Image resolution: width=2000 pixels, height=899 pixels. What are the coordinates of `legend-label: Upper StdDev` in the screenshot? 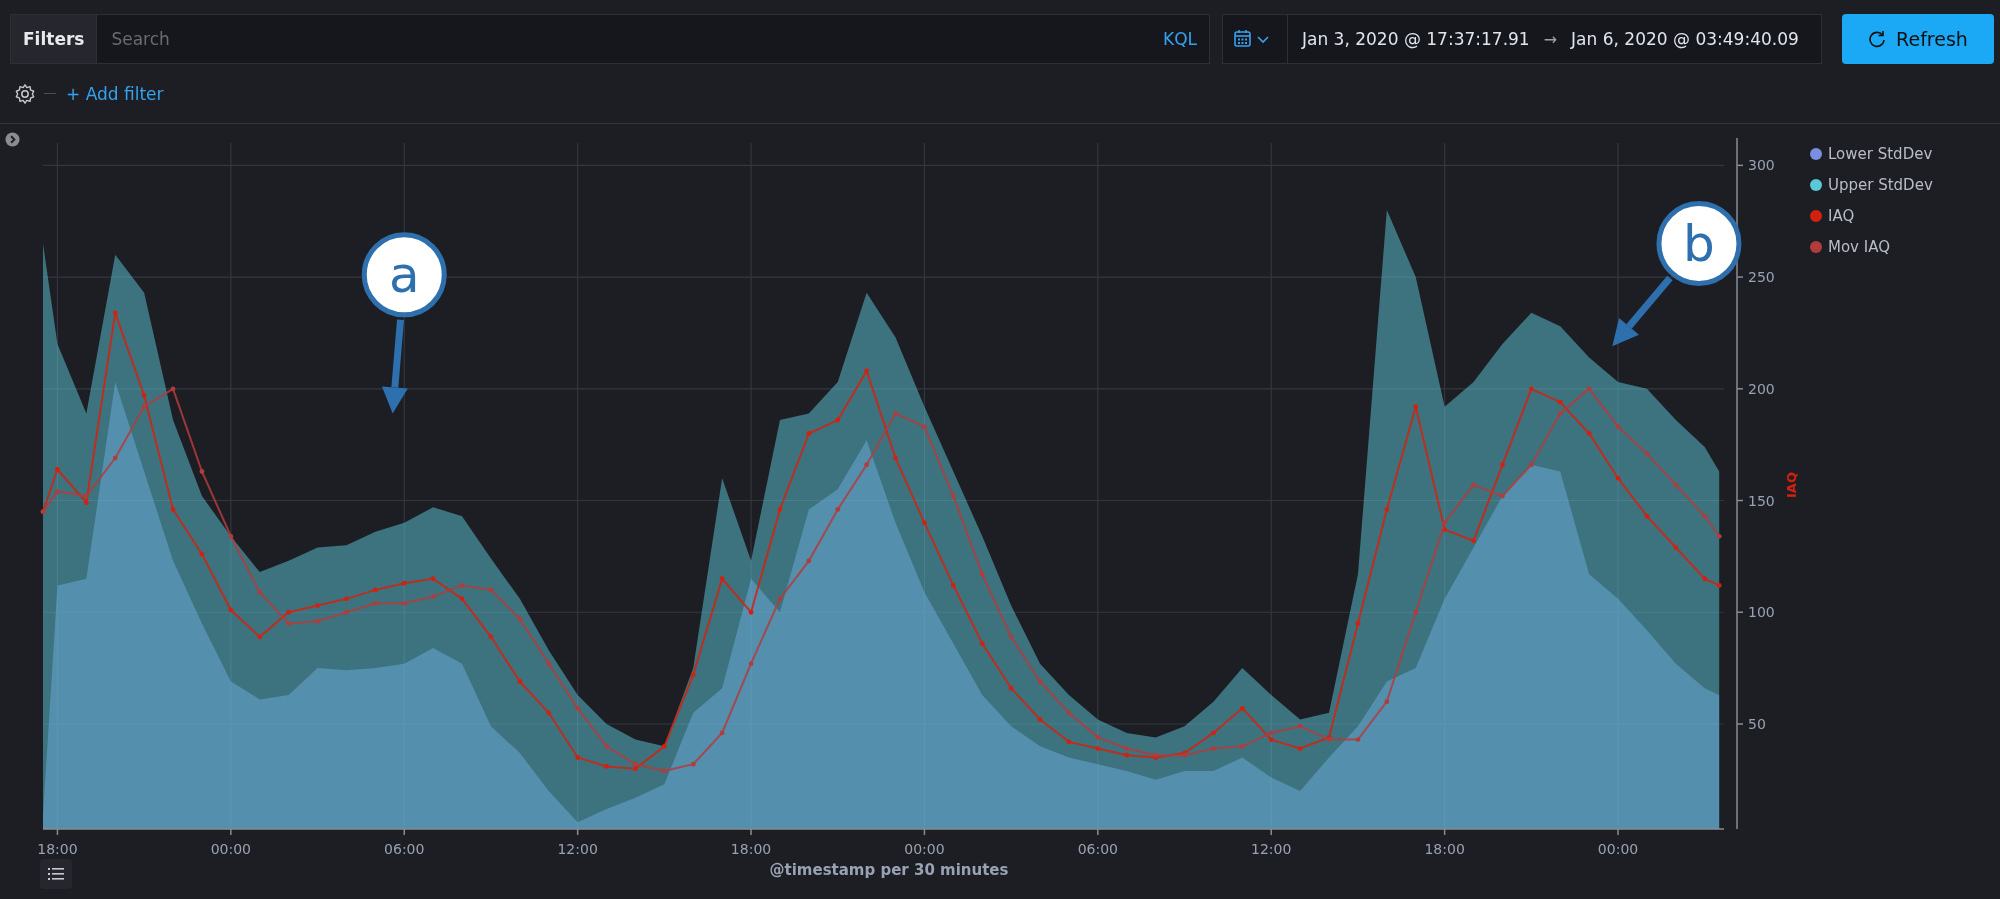 It's located at (1880, 184).